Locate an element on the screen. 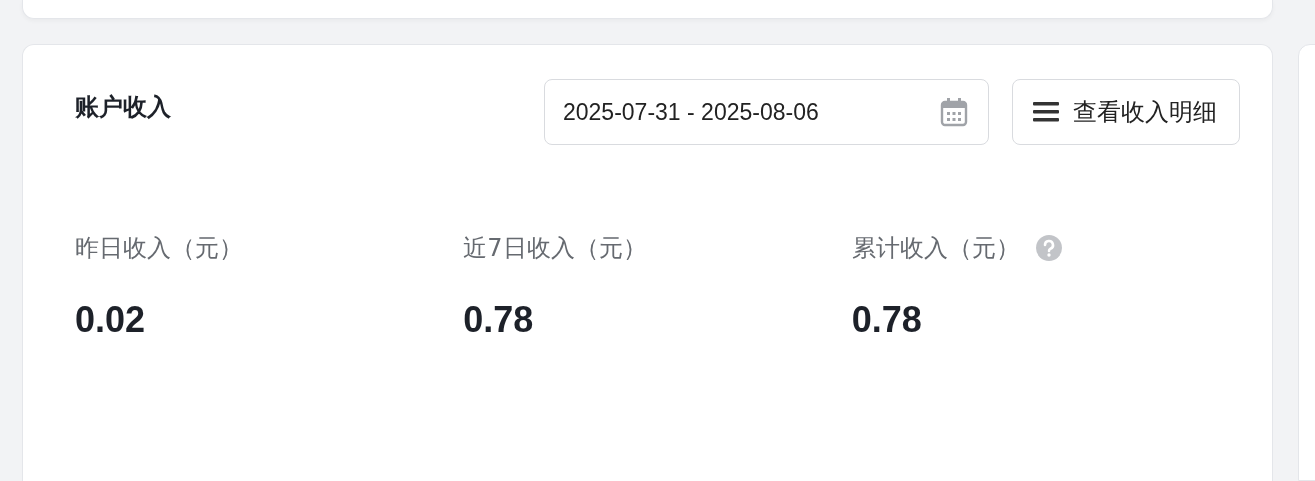 The image size is (1315, 481). menu-icon is located at coordinates (1046, 112).